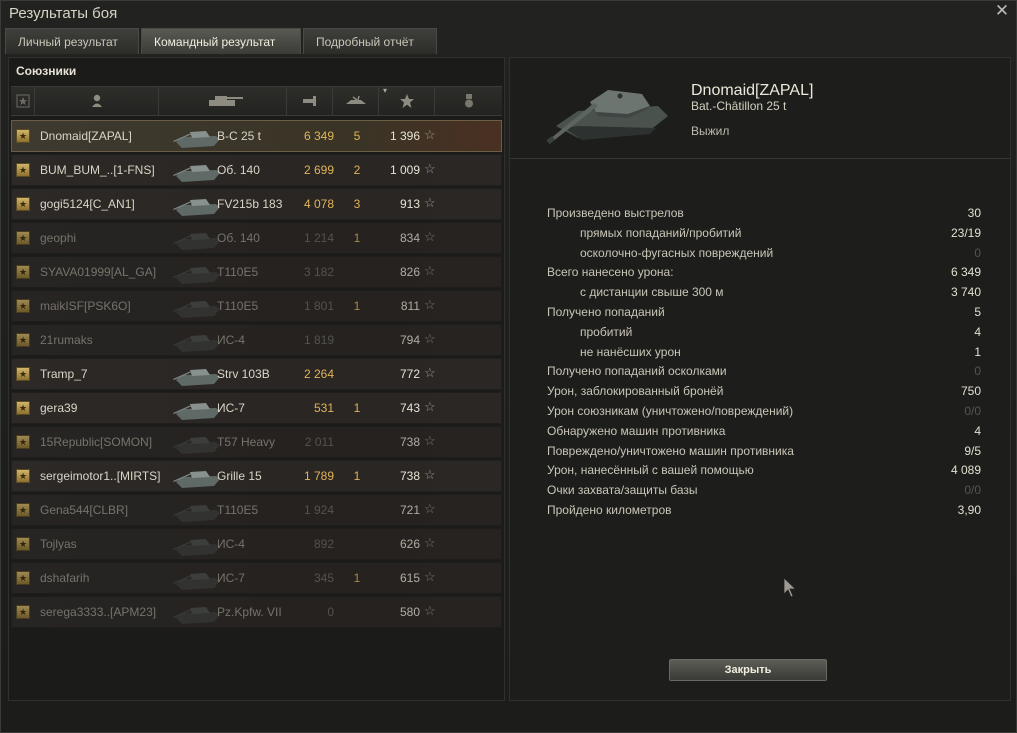  I want to click on stat-row: Получено попаданий 5, so click(764, 312).